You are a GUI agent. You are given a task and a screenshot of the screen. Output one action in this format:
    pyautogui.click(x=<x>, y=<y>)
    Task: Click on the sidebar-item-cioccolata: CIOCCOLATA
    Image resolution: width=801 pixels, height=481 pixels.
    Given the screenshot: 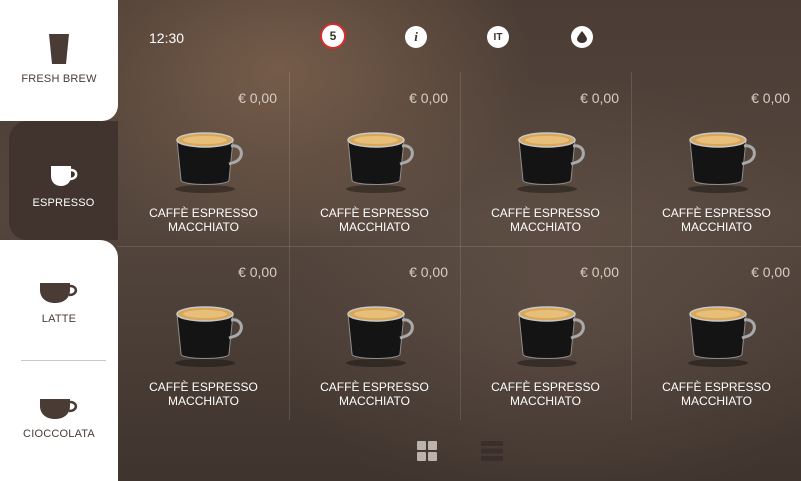 What is the action you would take?
    pyautogui.click(x=59, y=419)
    